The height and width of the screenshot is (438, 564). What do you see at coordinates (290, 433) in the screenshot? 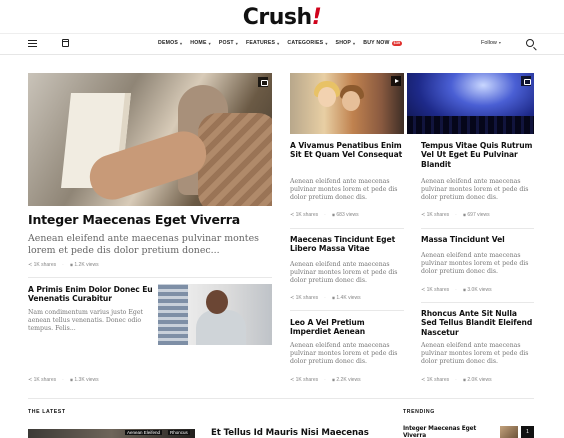
I see `latest-title: Et Tellus Id Mauris Nisi Maecenas` at bounding box center [290, 433].